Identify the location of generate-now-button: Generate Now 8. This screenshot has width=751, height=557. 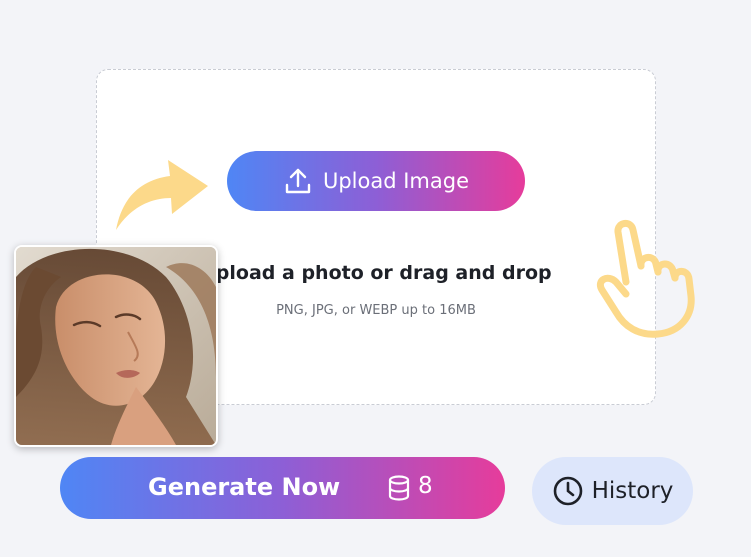
(282, 488).